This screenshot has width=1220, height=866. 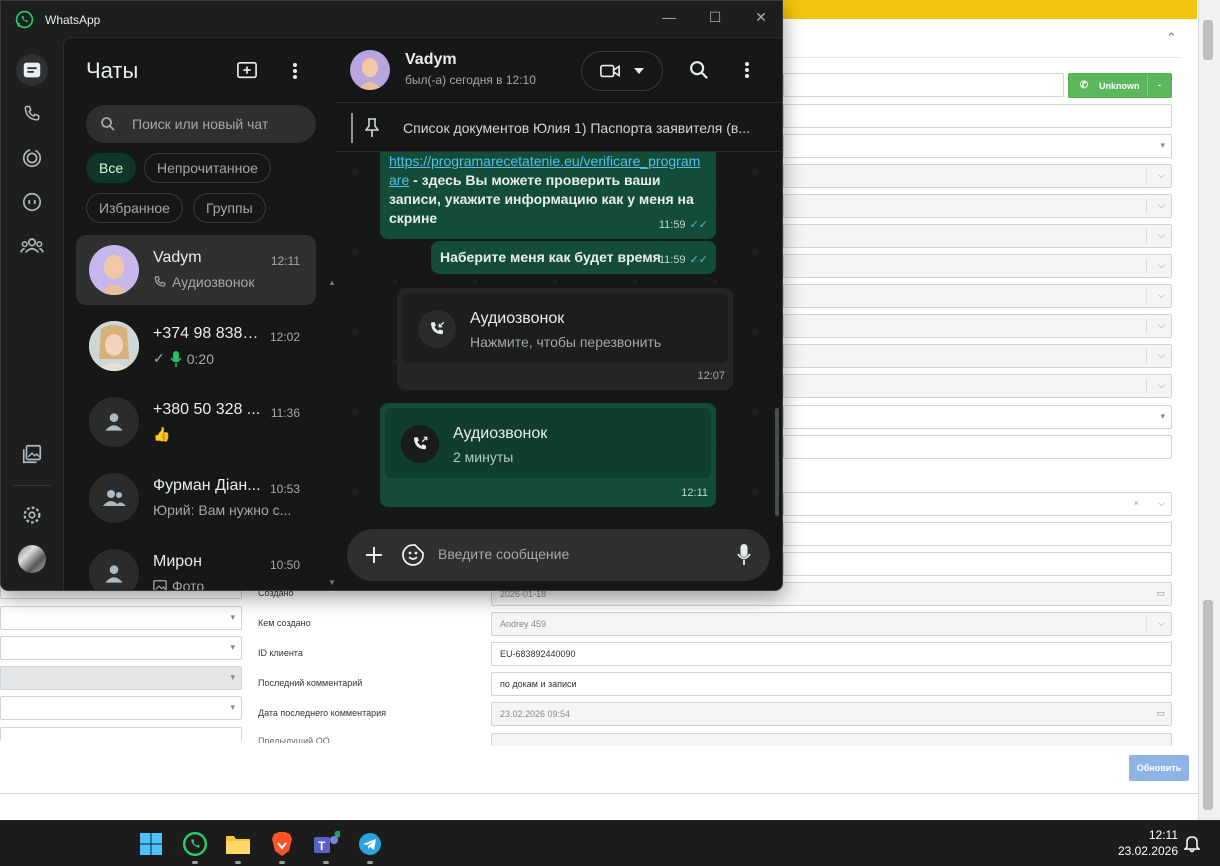 What do you see at coordinates (420, 444) in the screenshot?
I see `outgoing-call-icon` at bounding box center [420, 444].